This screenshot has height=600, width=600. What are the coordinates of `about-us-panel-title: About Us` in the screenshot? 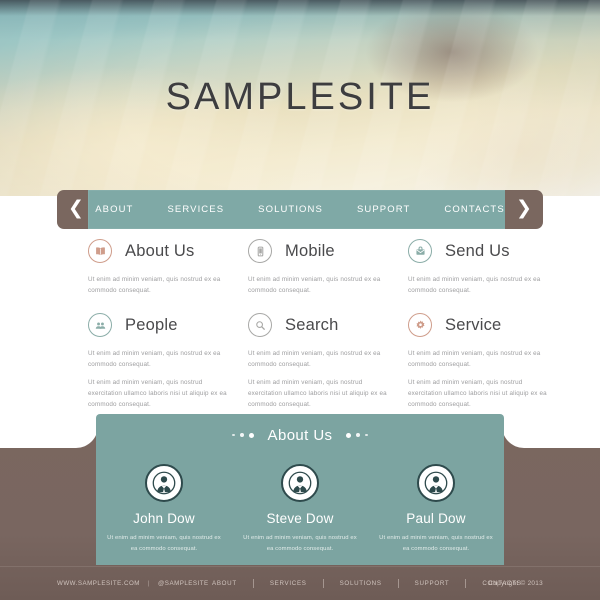 It's located at (300, 435).